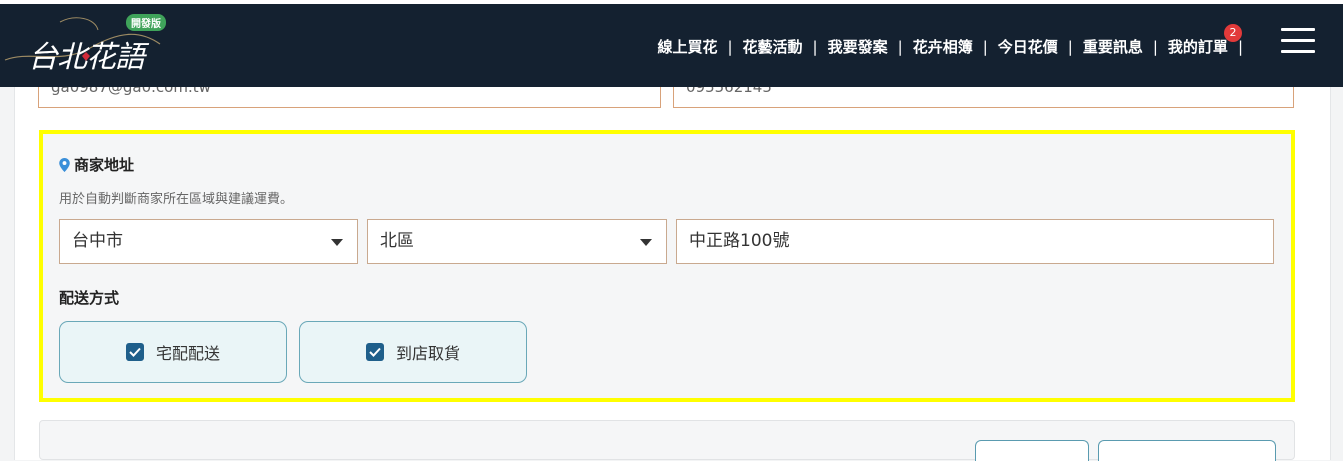 This screenshot has width=1343, height=461. I want to click on store-pickup-option: 到店取貨, so click(413, 352).